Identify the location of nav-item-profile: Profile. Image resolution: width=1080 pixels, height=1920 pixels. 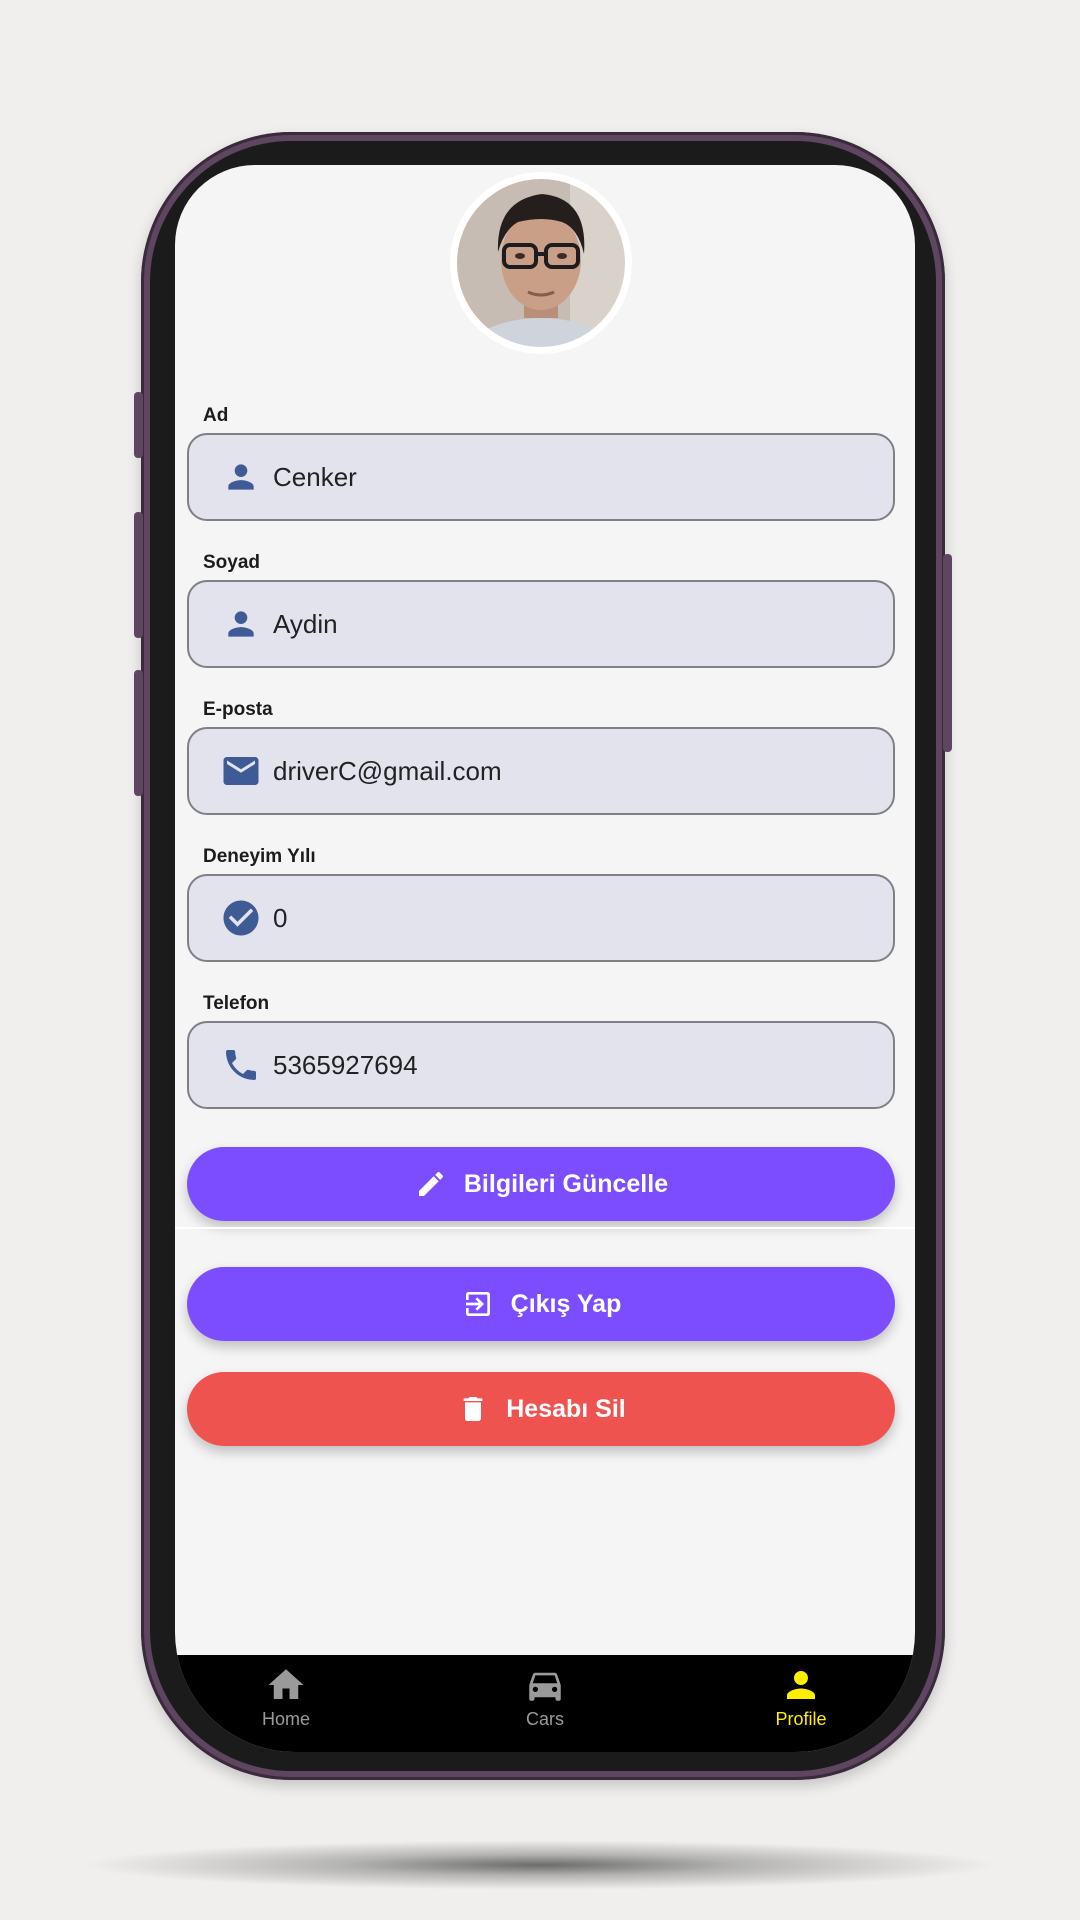
(801, 1703).